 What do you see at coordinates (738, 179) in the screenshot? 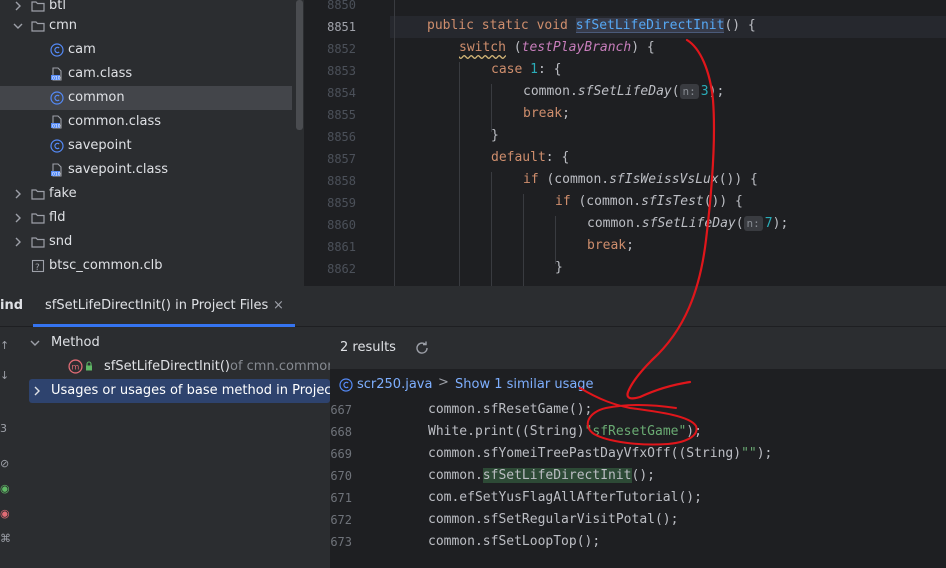
I see `code-text: ()) {` at bounding box center [738, 179].